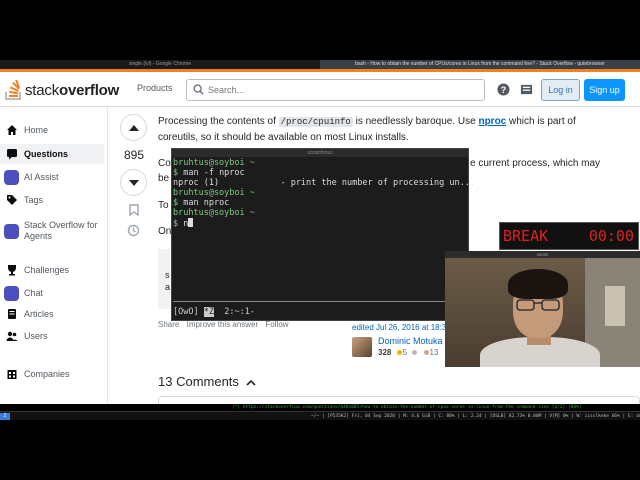  Describe the element at coordinates (526, 89) in the screenshot. I see `achievements-icon` at that location.